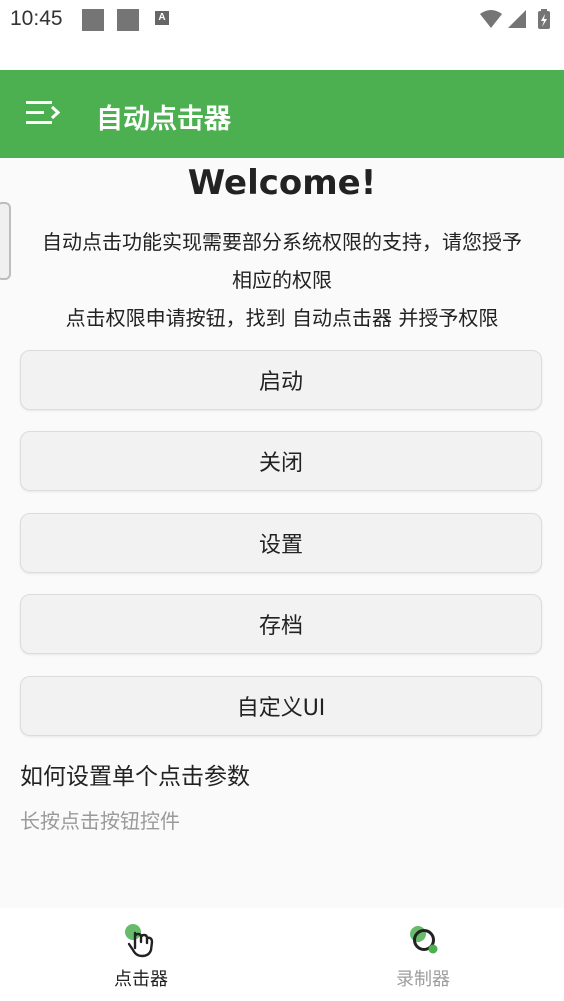  I want to click on status-time: 10:45, so click(36, 18).